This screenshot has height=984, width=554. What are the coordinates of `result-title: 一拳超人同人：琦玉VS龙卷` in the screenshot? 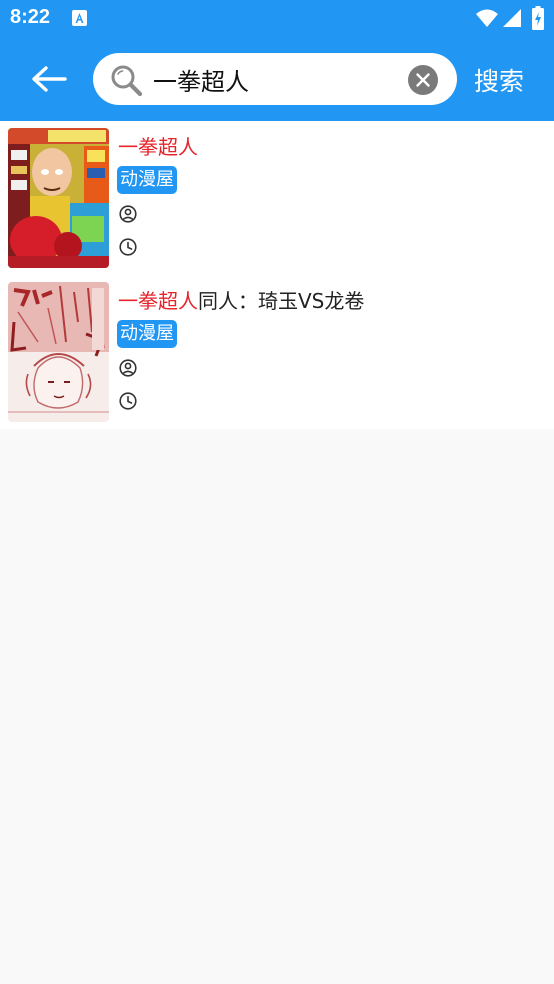 It's located at (241, 299).